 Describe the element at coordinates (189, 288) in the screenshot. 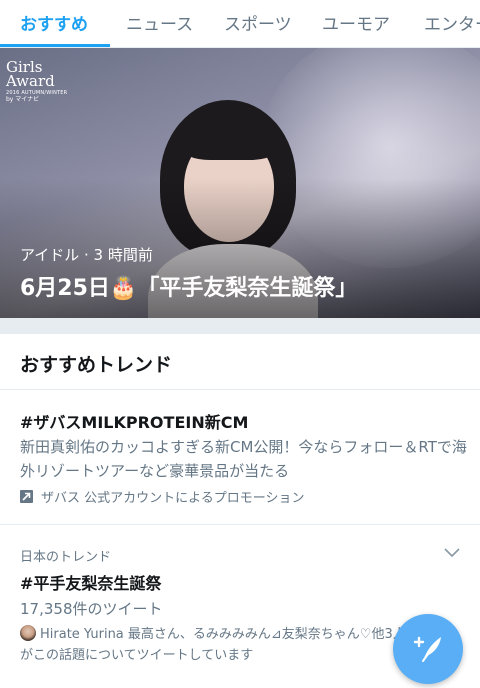

I see `story-title: 6月25日🎂「平手友梨奈生誕祭」` at that location.